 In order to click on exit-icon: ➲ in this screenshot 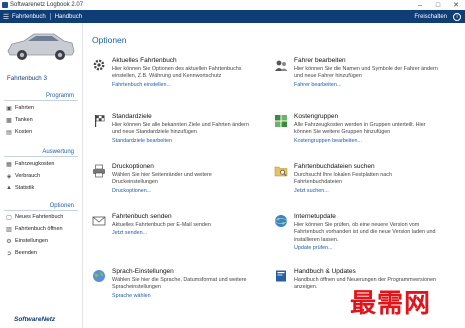, I will do `click(9, 253)`.